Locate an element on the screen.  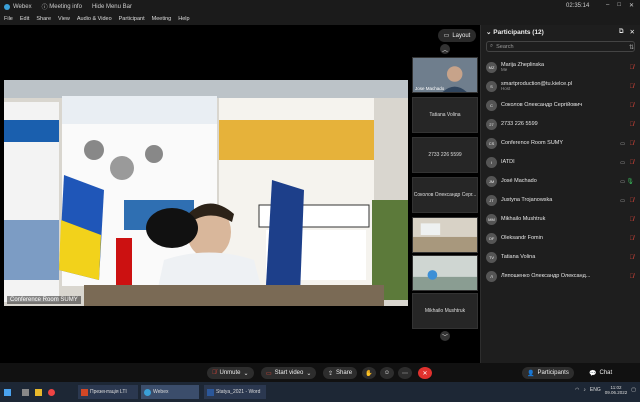
thumbnail-name: 2733 226 5599 is located at coordinates (445, 155).